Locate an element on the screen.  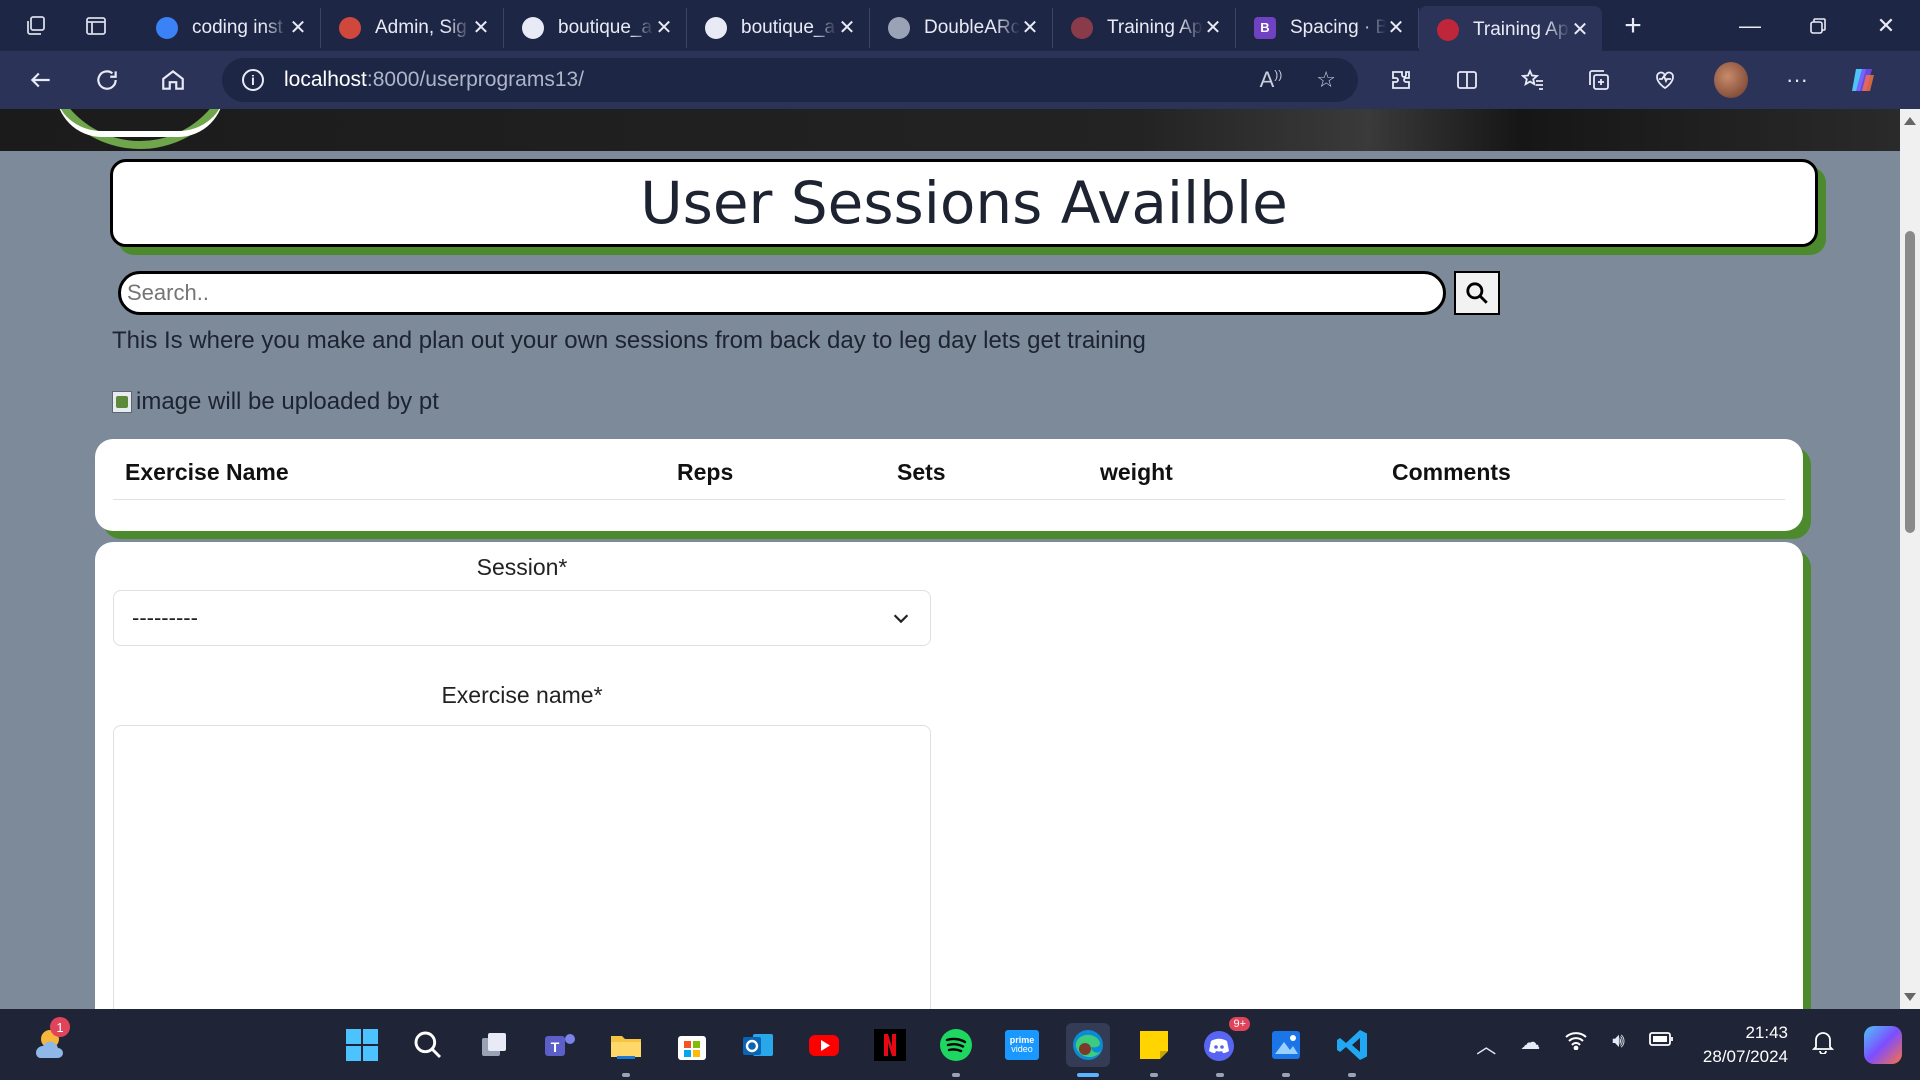
tab-actions is located at coordinates (69, 25).